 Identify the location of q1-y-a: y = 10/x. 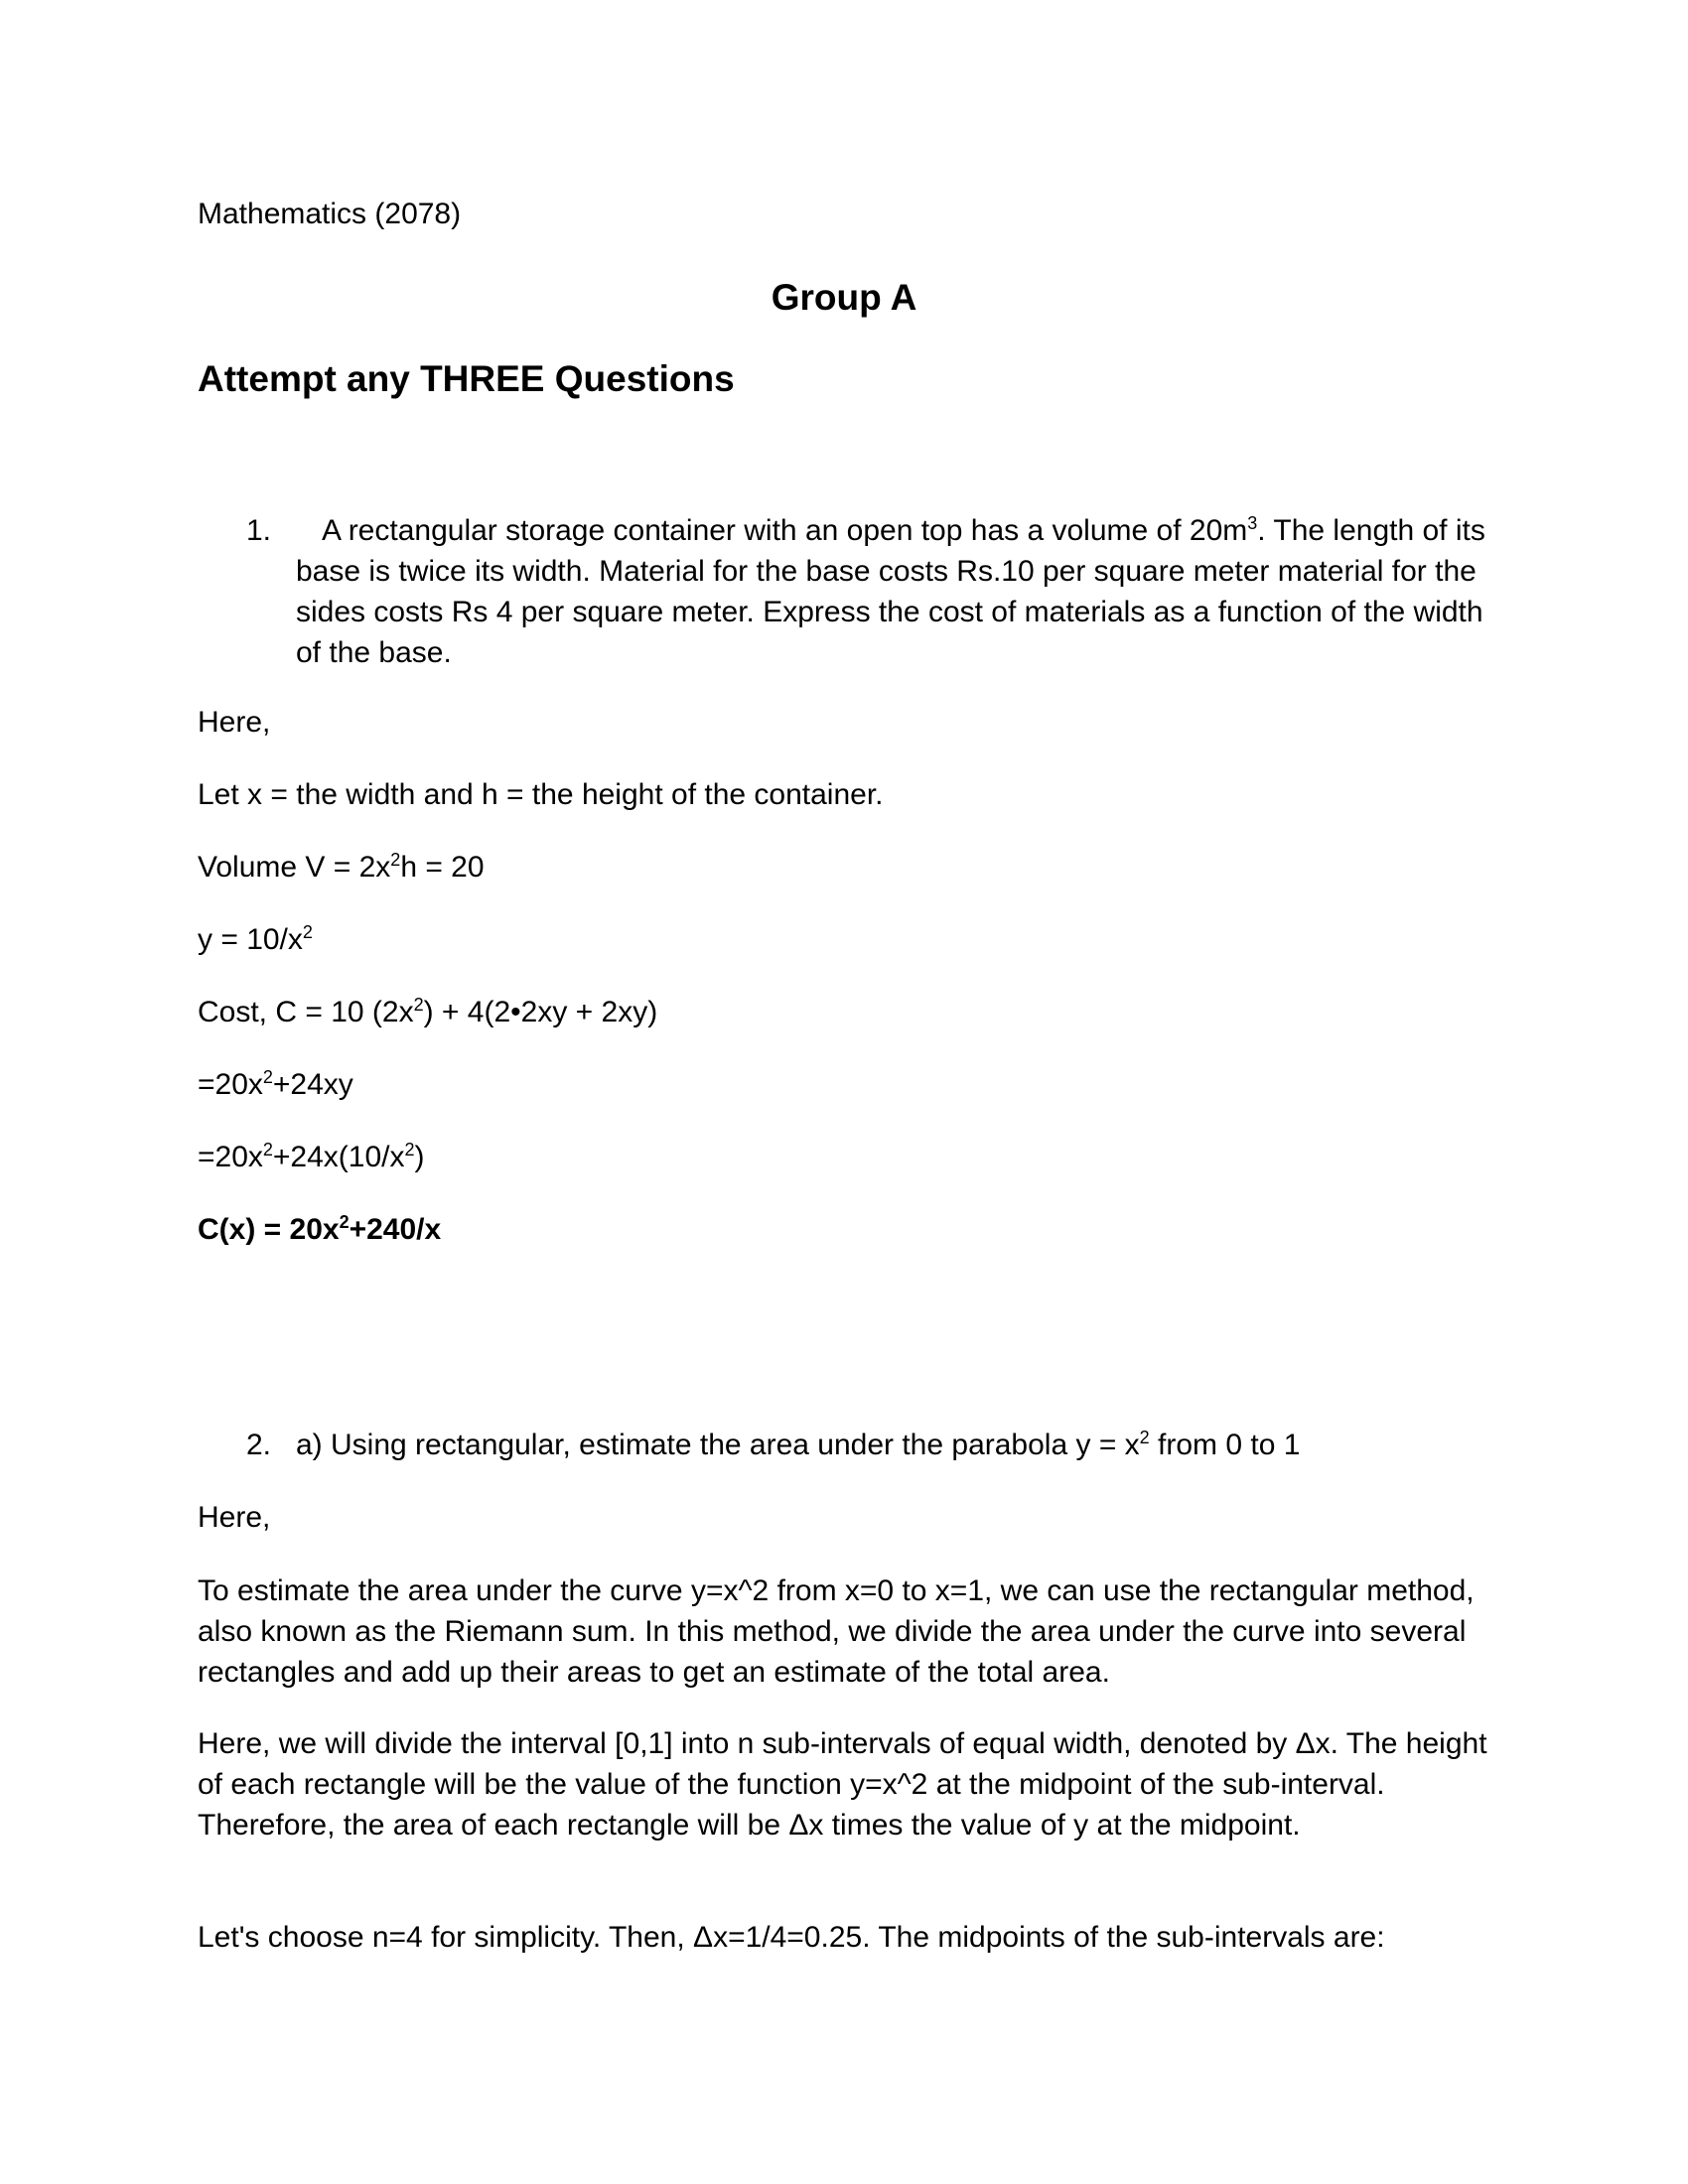
(250, 939).